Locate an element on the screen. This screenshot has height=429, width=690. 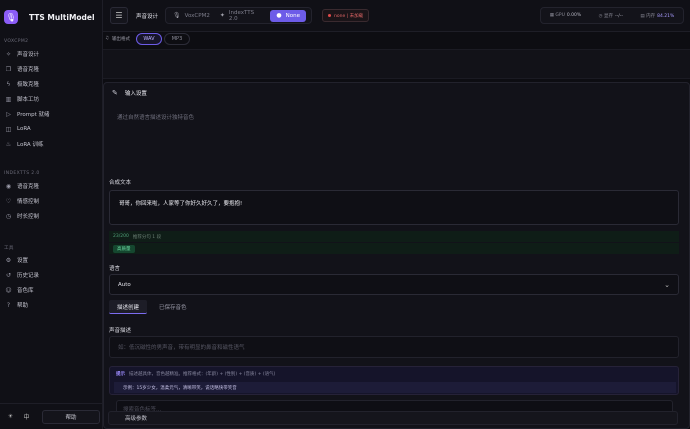
metric-label: 显存 is located at coordinates (608, 16).